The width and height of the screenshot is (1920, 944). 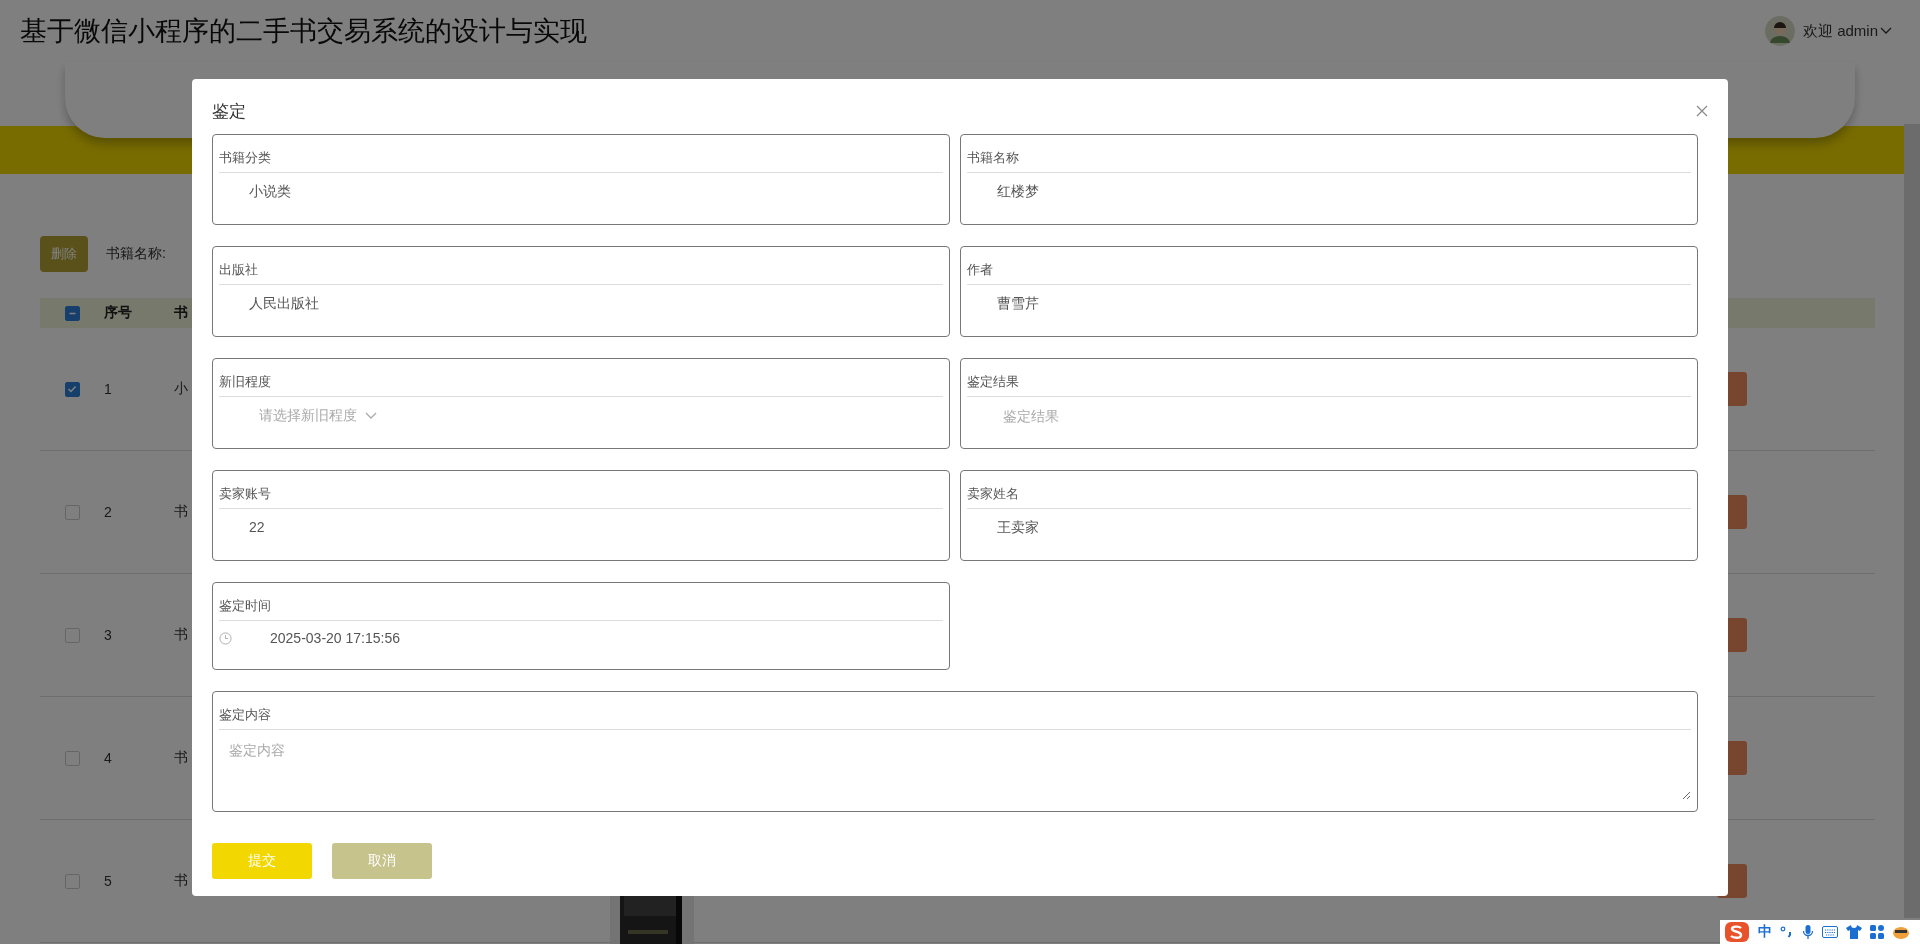 I want to click on clock-icon, so click(x=225, y=638).